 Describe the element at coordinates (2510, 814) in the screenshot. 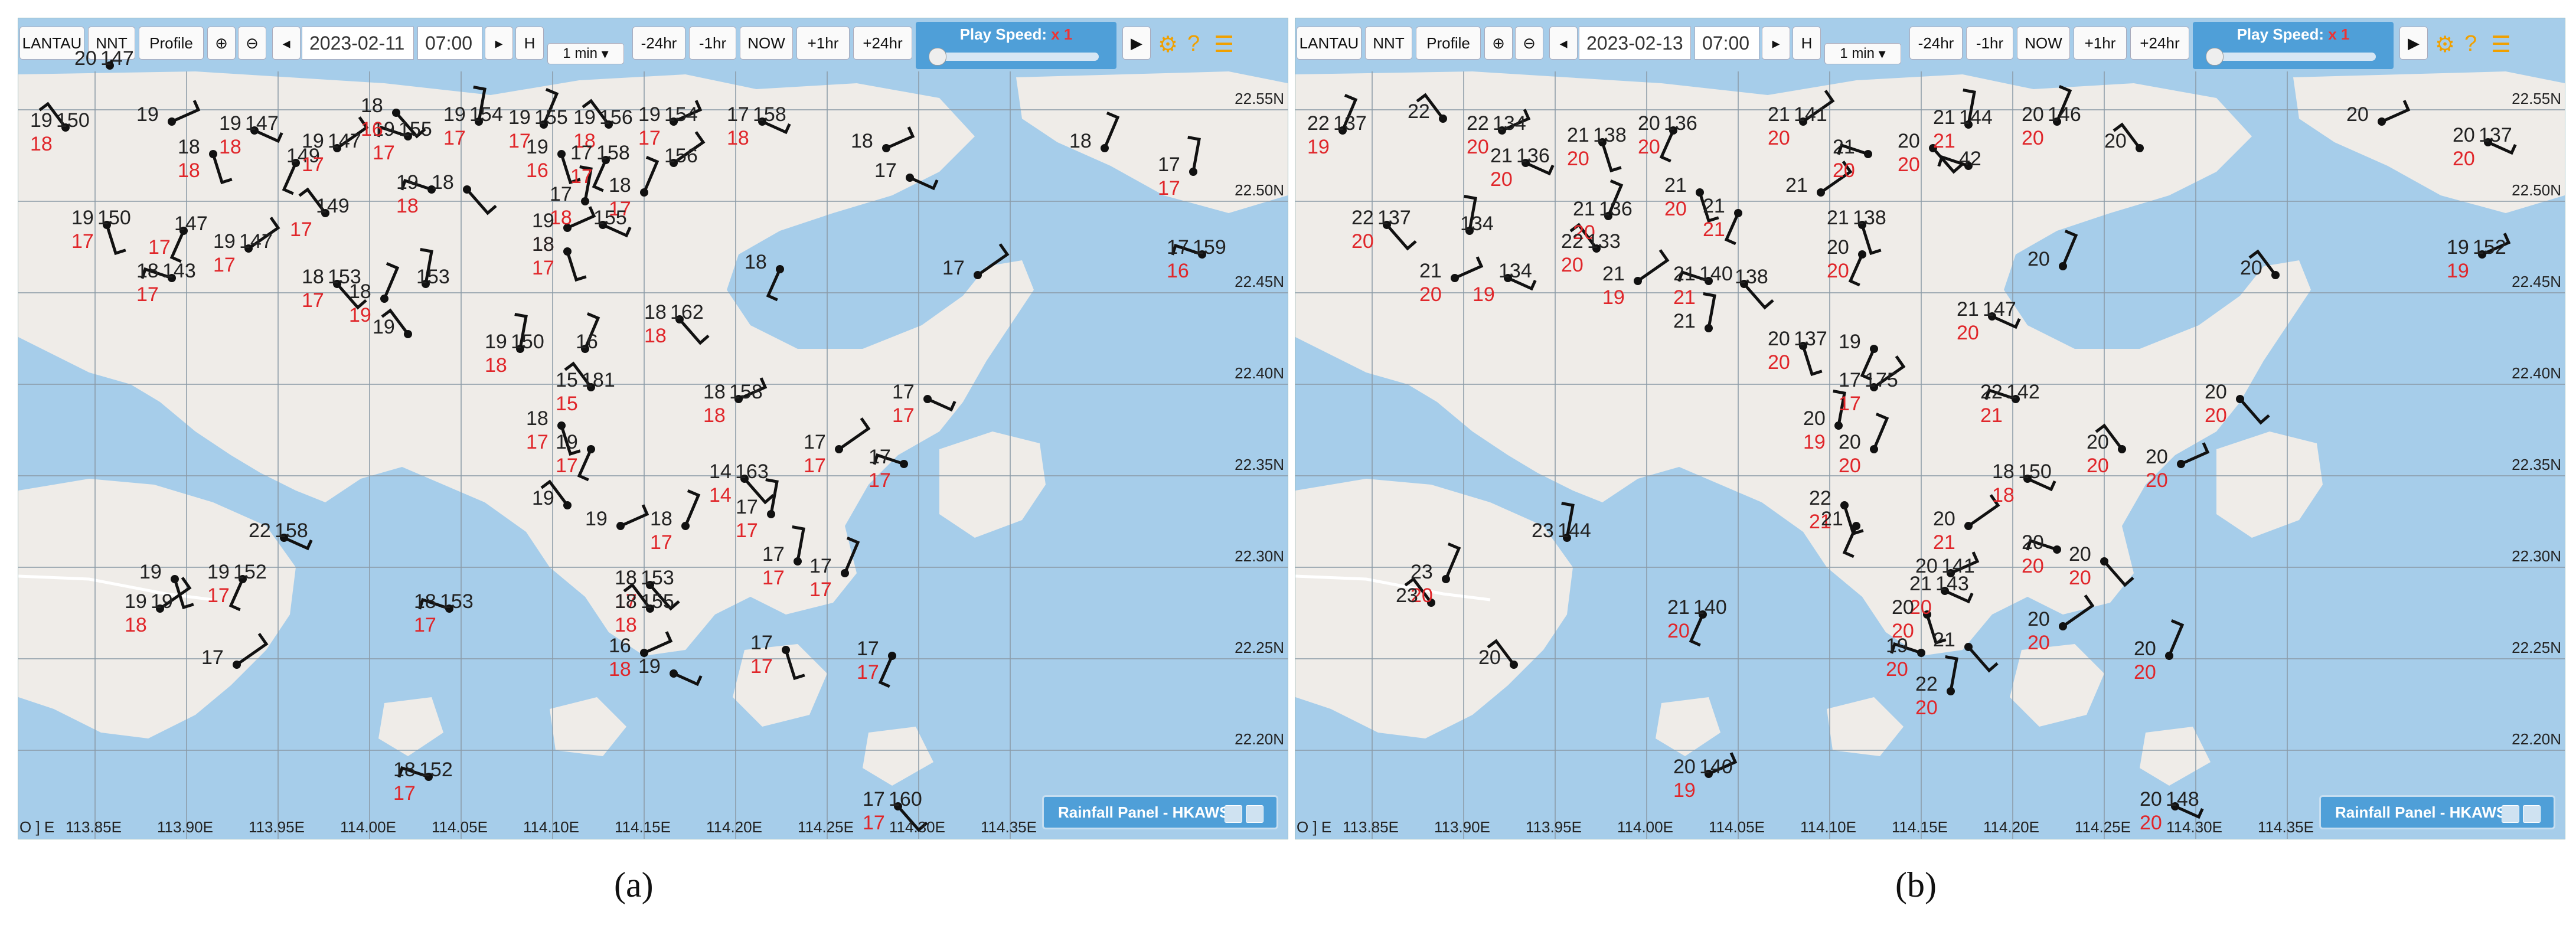

I see `expand-icon` at that location.